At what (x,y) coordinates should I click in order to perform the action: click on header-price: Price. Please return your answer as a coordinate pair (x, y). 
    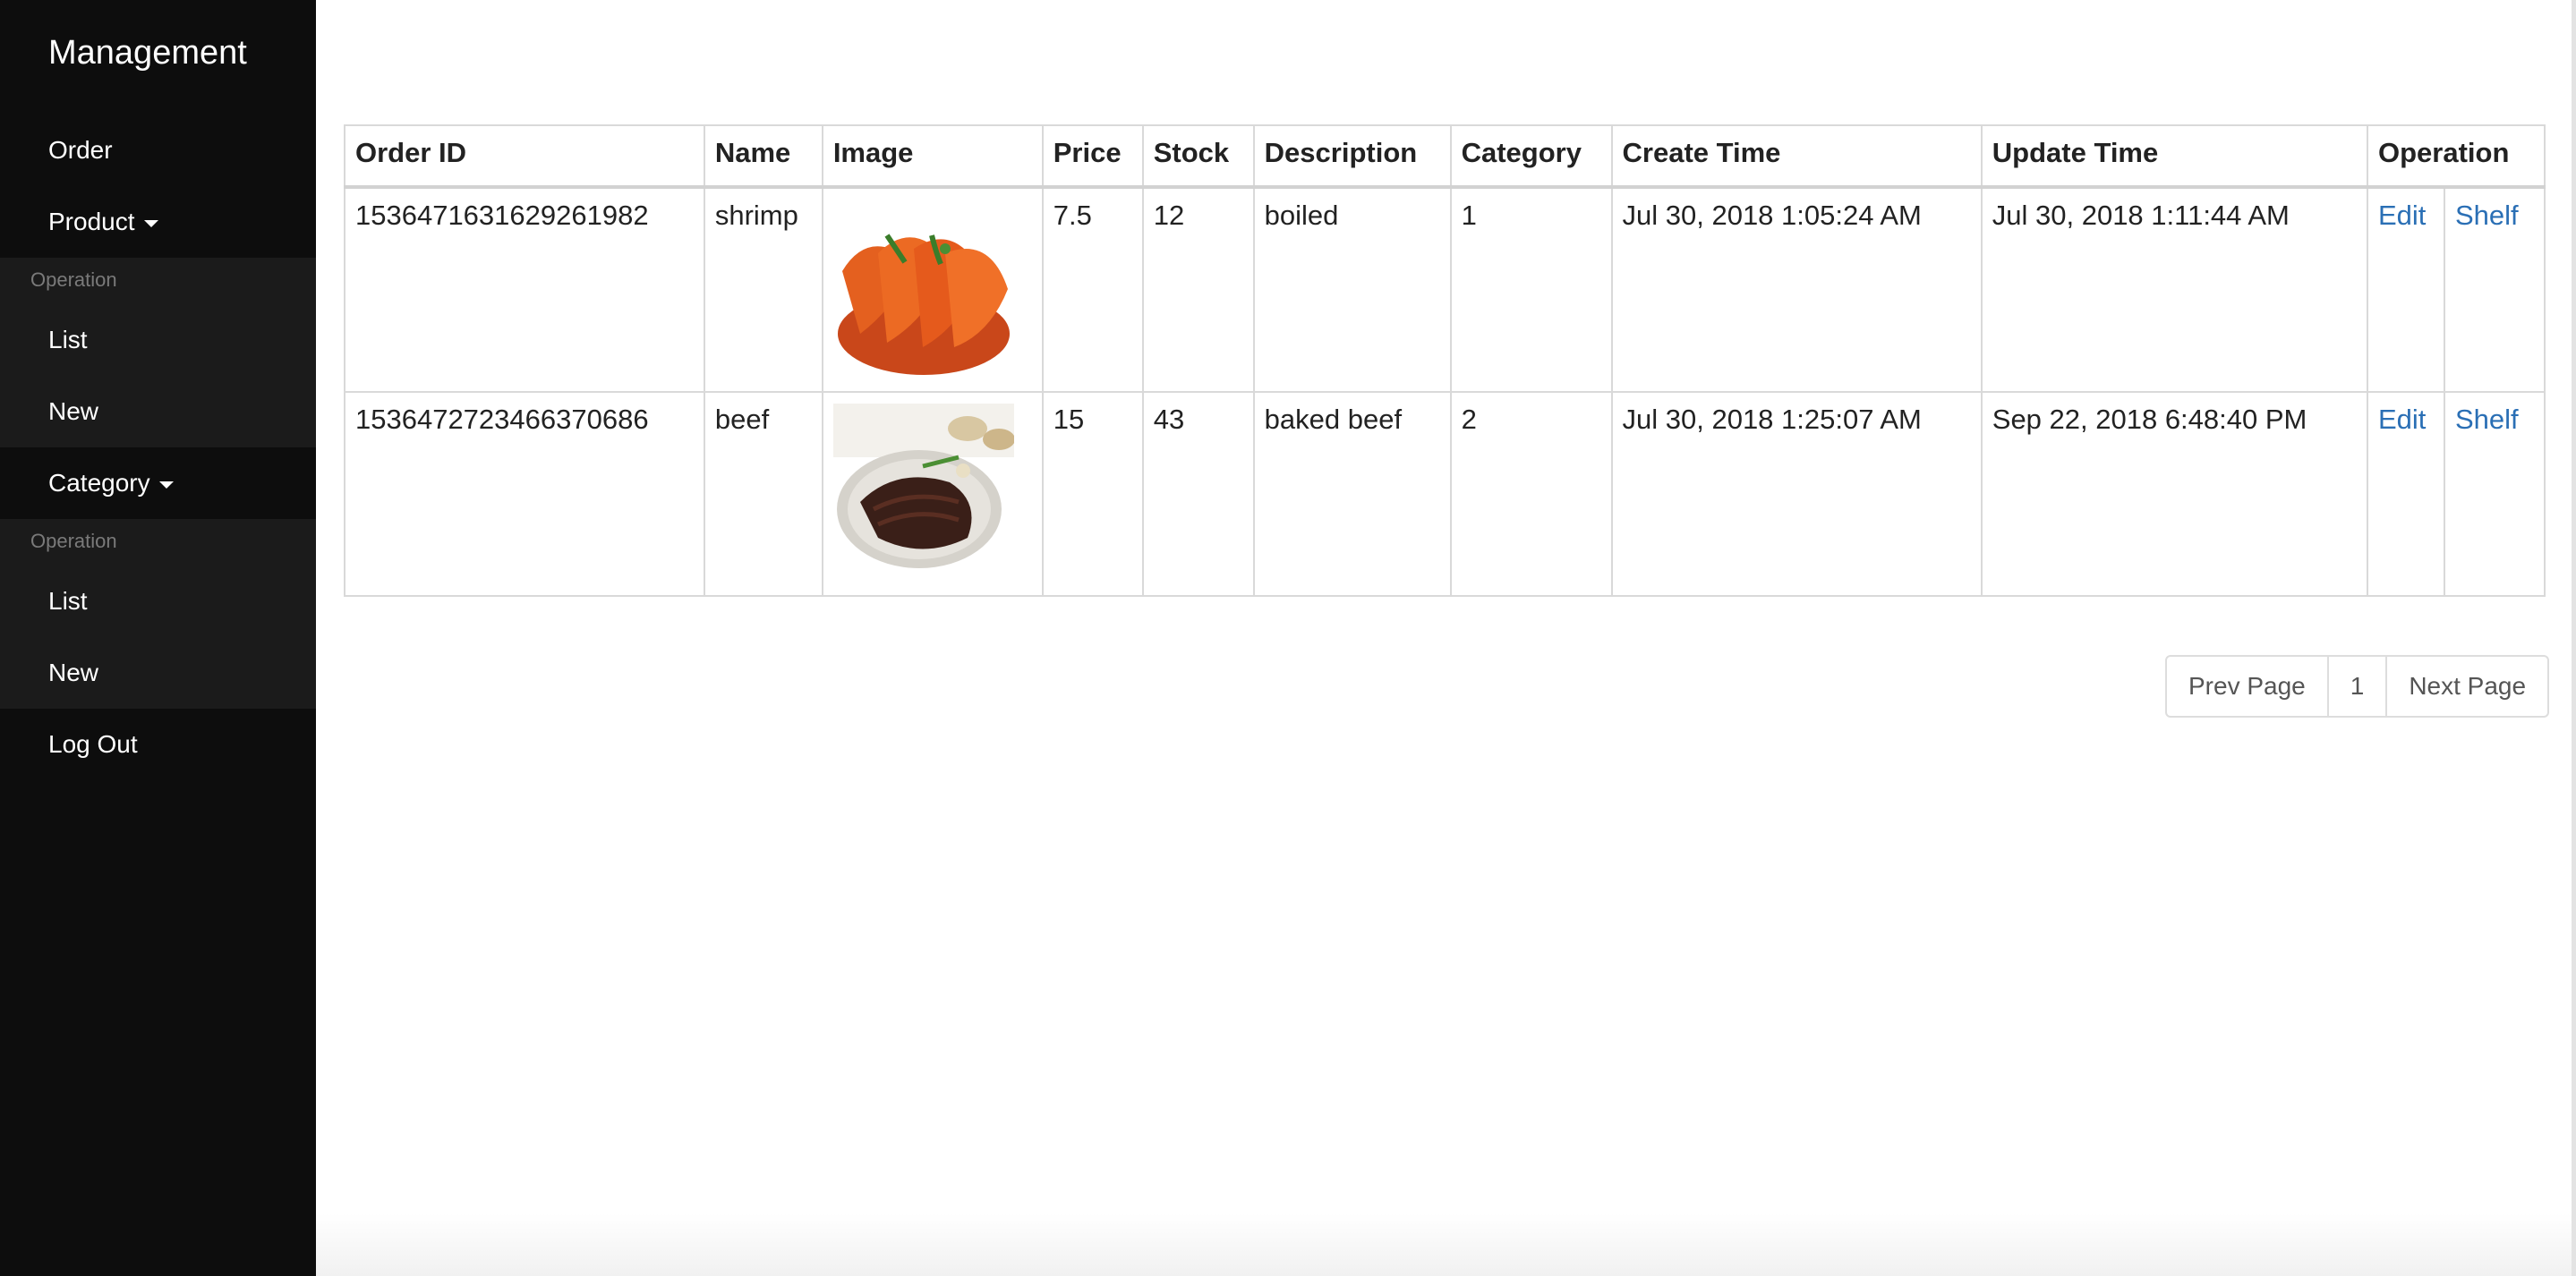
    Looking at the image, I should click on (1092, 156).